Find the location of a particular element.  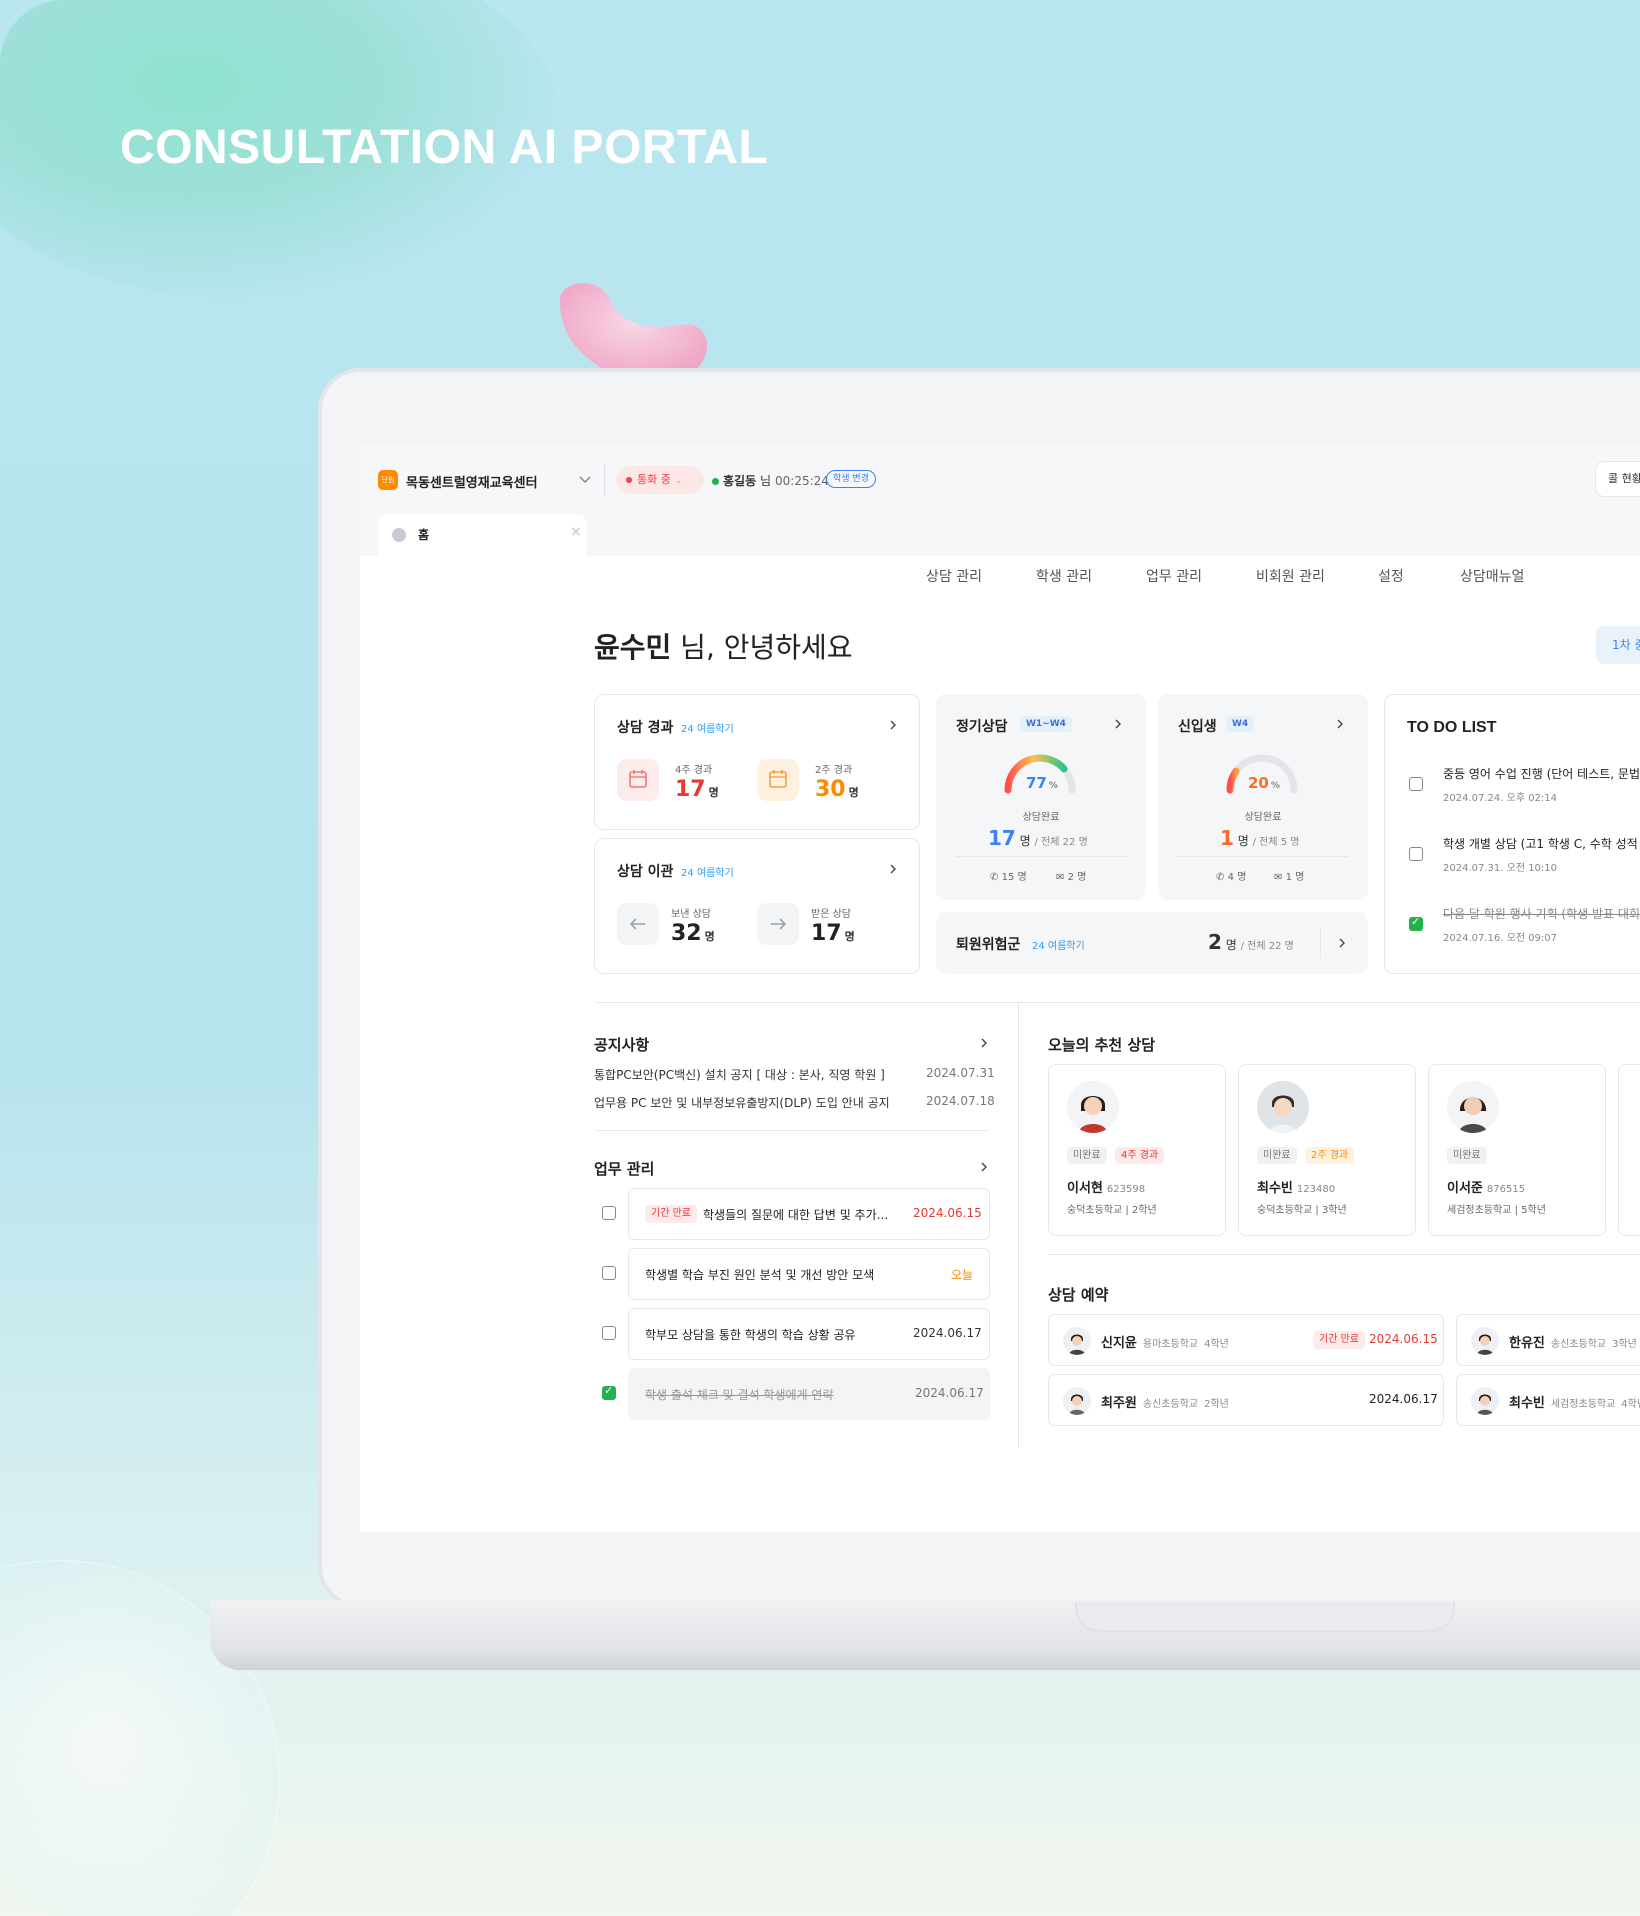

student-change-button: 학생 변경 is located at coordinates (851, 479).